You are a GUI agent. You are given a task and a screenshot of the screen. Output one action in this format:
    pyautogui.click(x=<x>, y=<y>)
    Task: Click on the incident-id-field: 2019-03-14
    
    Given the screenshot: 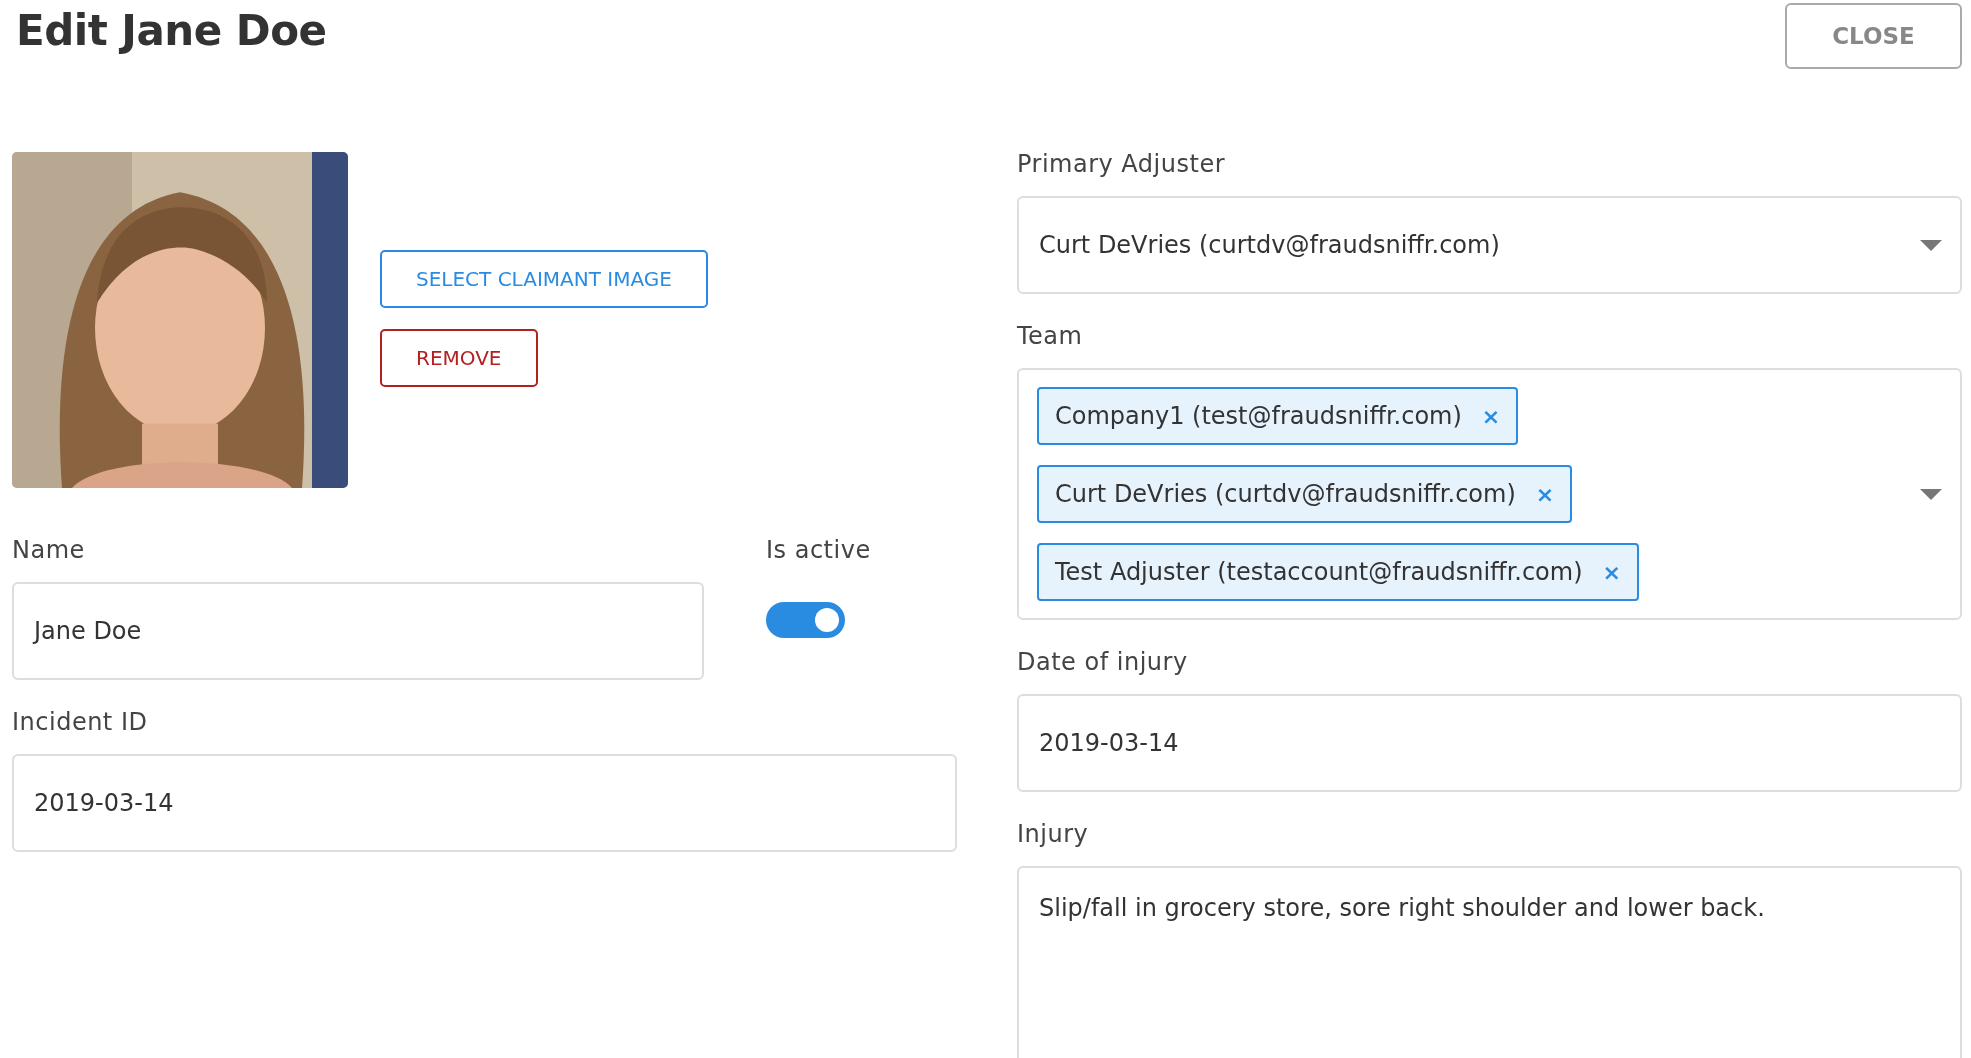 What is the action you would take?
    pyautogui.click(x=484, y=803)
    